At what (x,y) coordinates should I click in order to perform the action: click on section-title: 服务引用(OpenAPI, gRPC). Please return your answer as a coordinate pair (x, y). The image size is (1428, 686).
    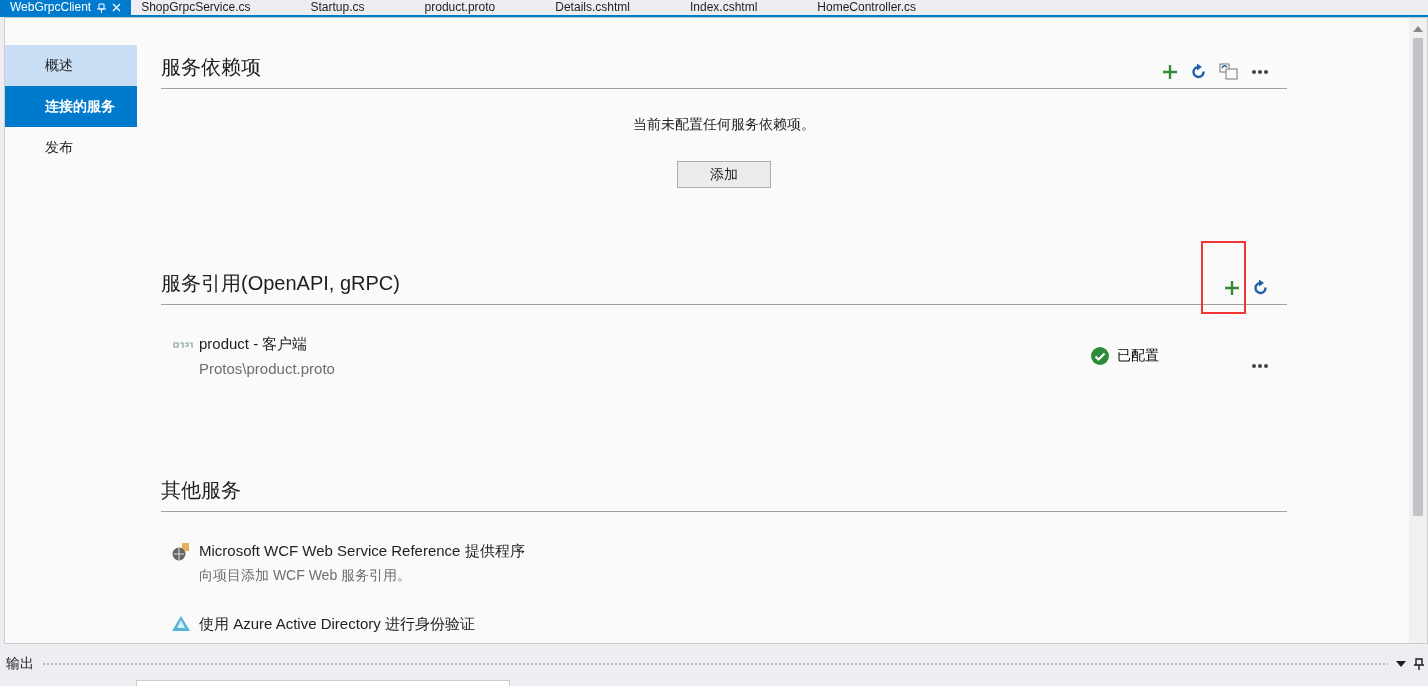
    Looking at the image, I should click on (280, 283).